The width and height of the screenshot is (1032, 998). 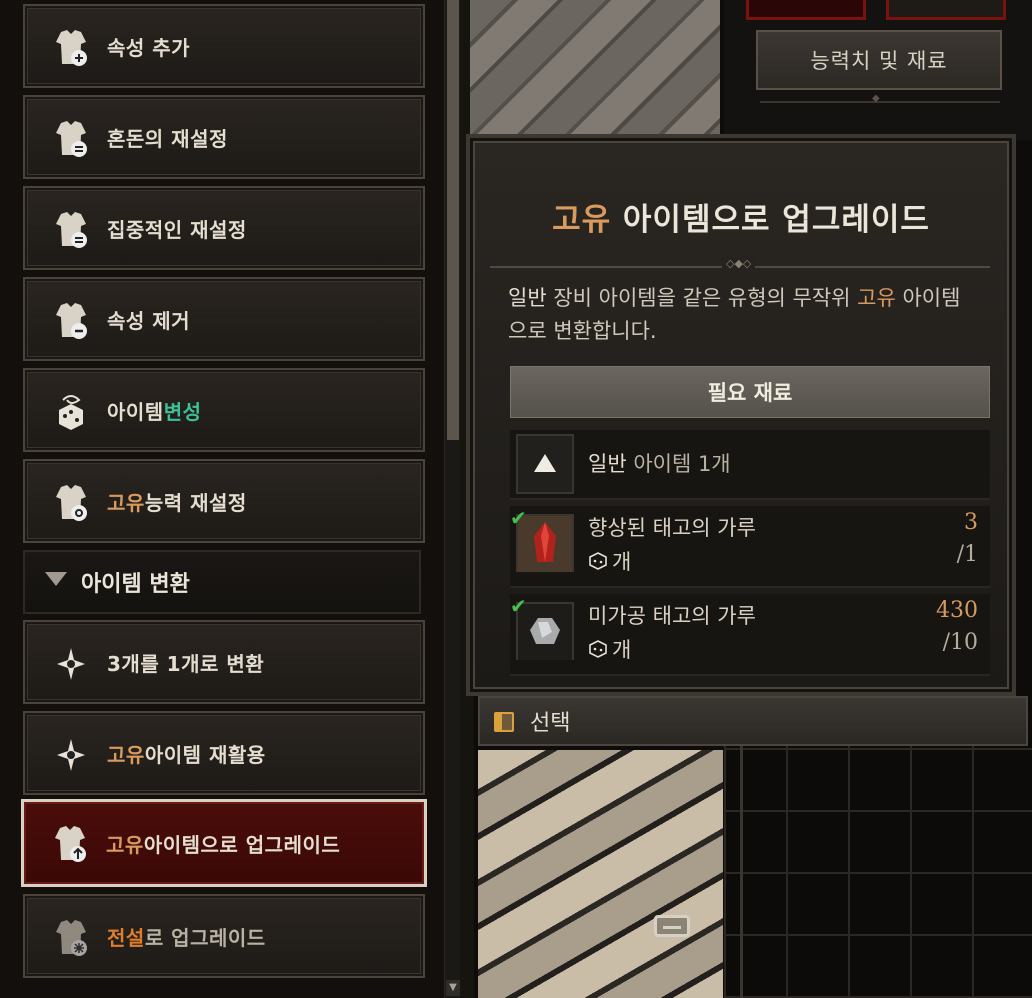 What do you see at coordinates (750, 635) in the screenshot?
I see `requirement-row: ✔ 미가공 태고의 가루 개 430 /10` at bounding box center [750, 635].